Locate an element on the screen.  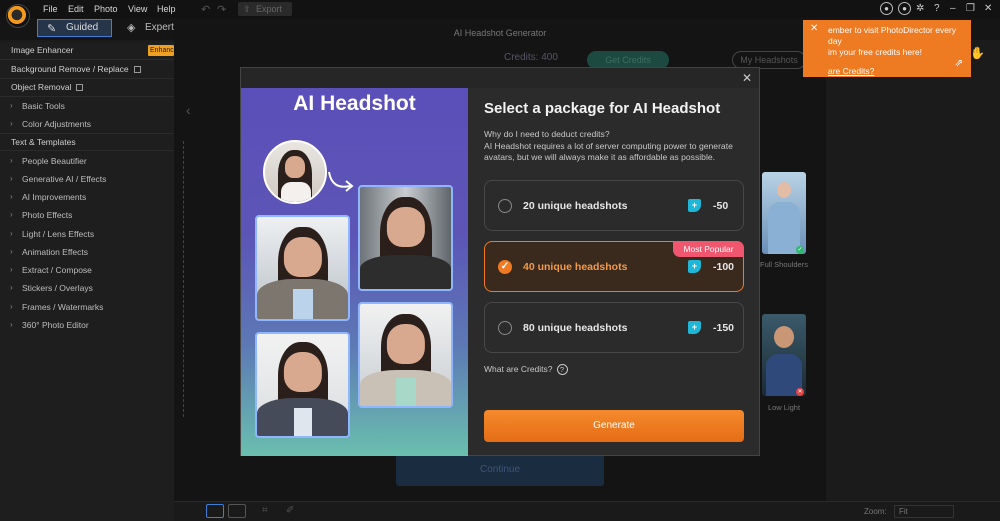
menu-view: View is located at coordinates (137, 9).